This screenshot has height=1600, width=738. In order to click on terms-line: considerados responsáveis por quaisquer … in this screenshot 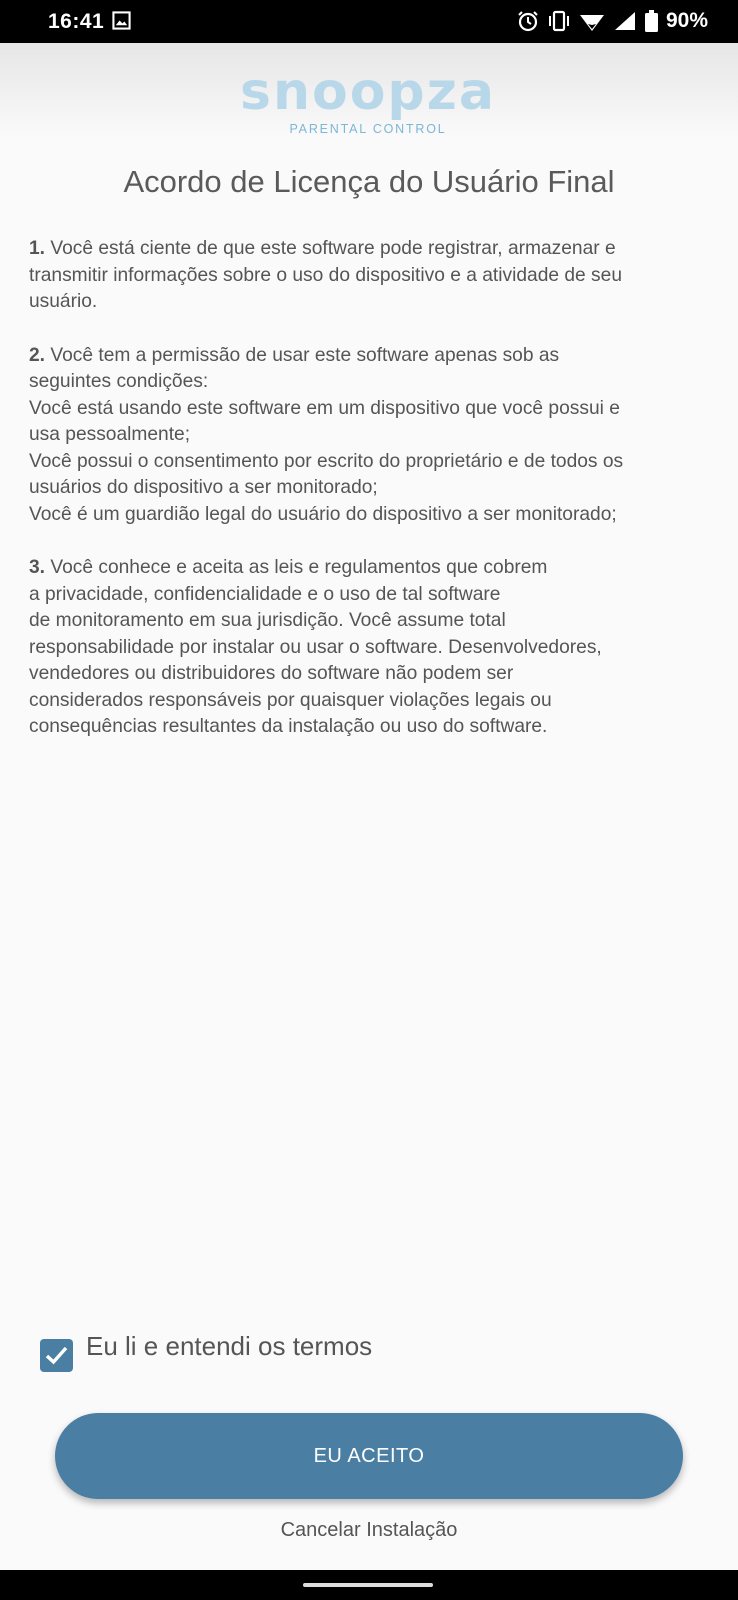, I will do `click(290, 700)`.